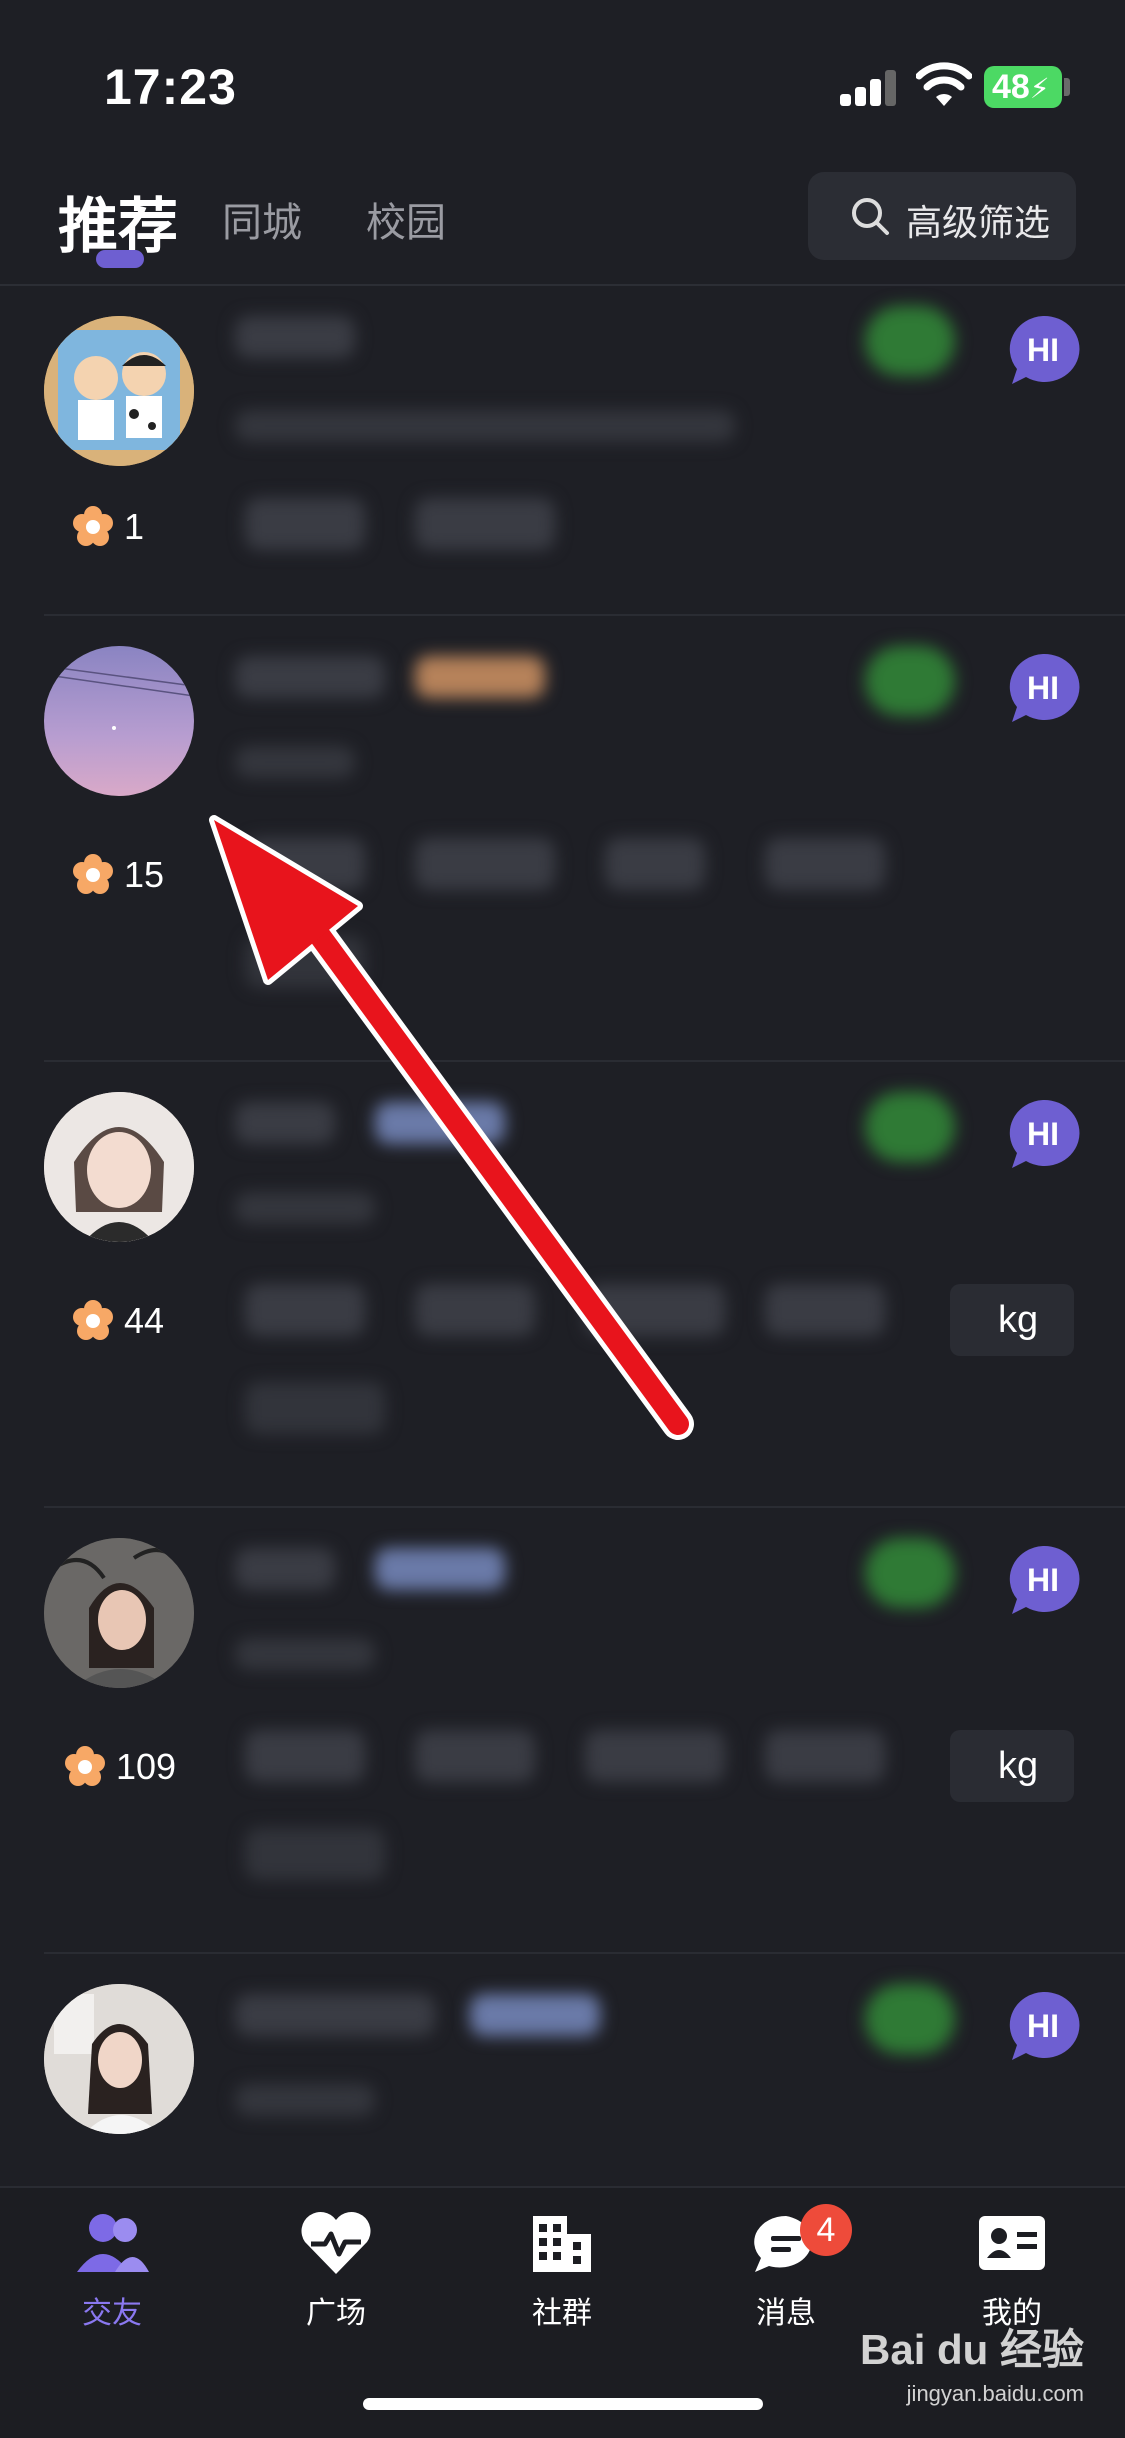  I want to click on flower-count: 1, so click(134, 526).